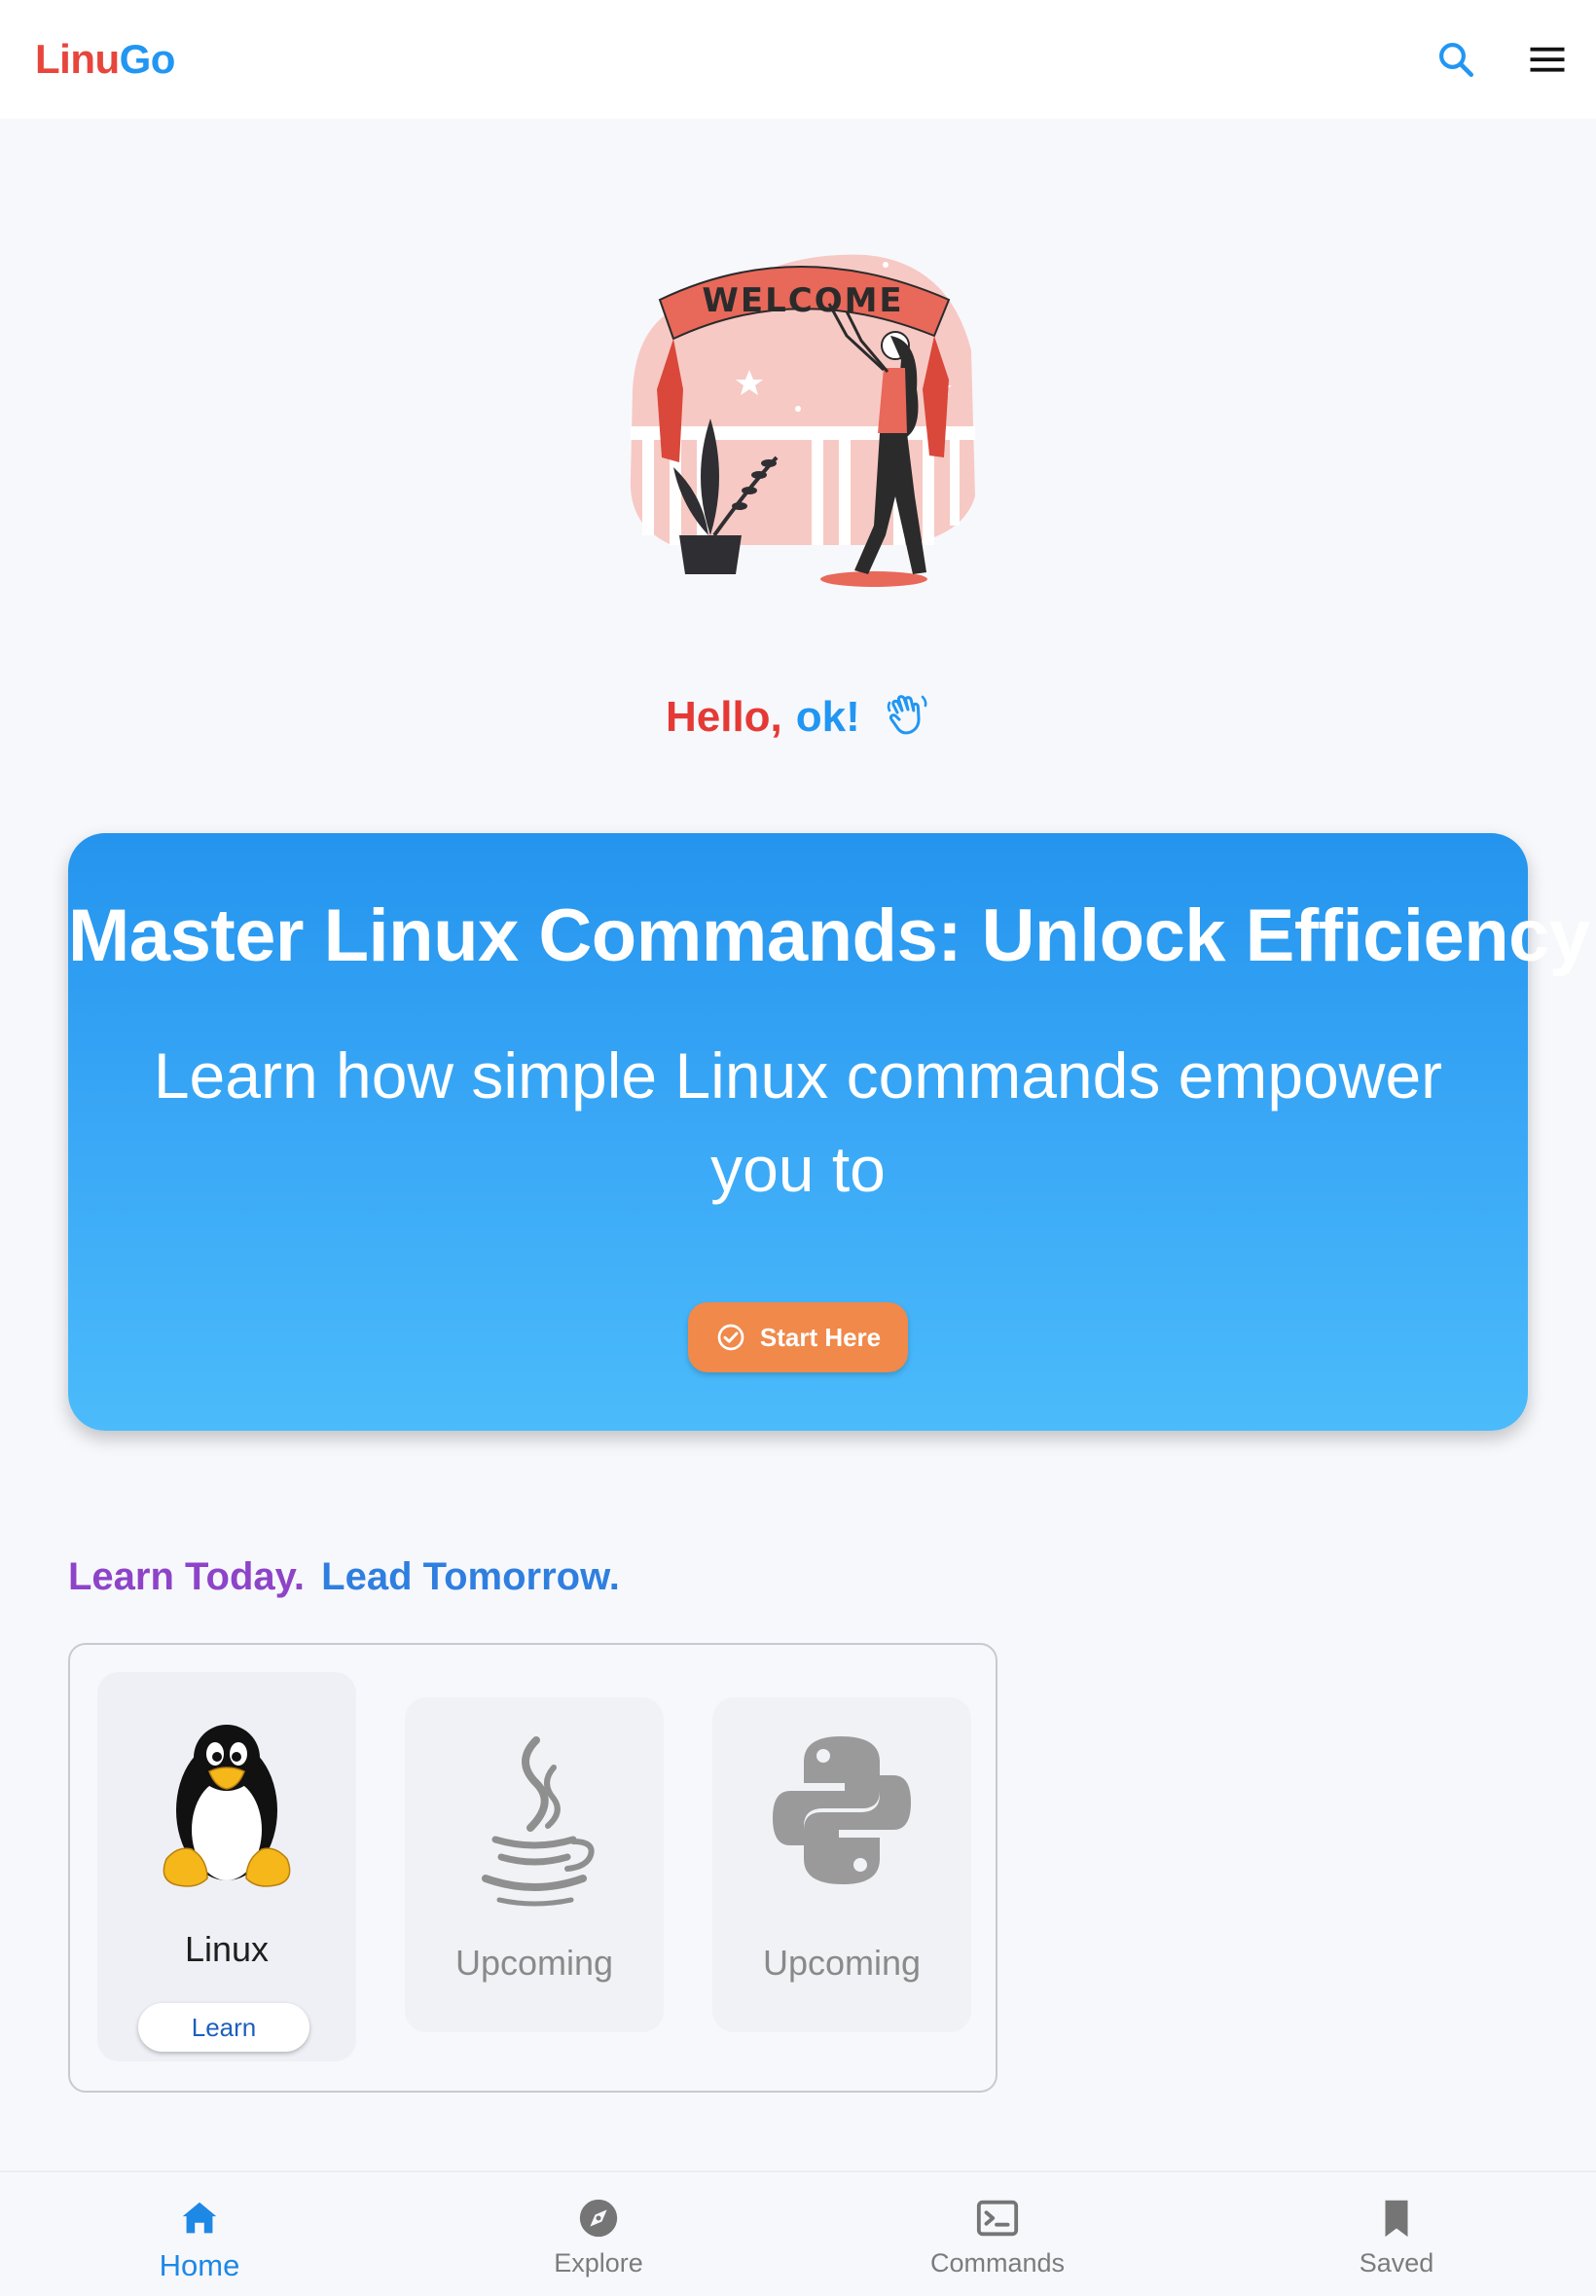  What do you see at coordinates (997, 2218) in the screenshot?
I see `terminal-icon` at bounding box center [997, 2218].